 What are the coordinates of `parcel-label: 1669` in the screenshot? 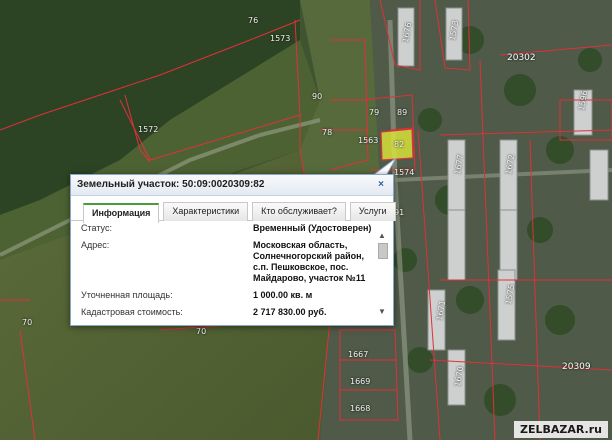 It's located at (360, 381).